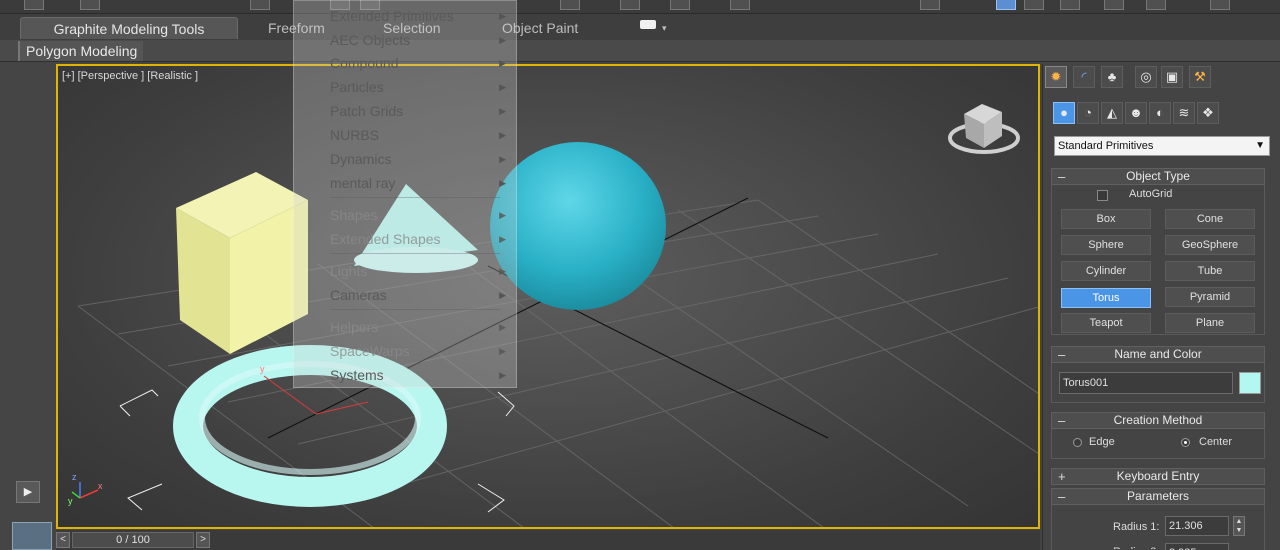 This screenshot has width=1280, height=550. I want to click on select-region-icon, so click(260, 5).